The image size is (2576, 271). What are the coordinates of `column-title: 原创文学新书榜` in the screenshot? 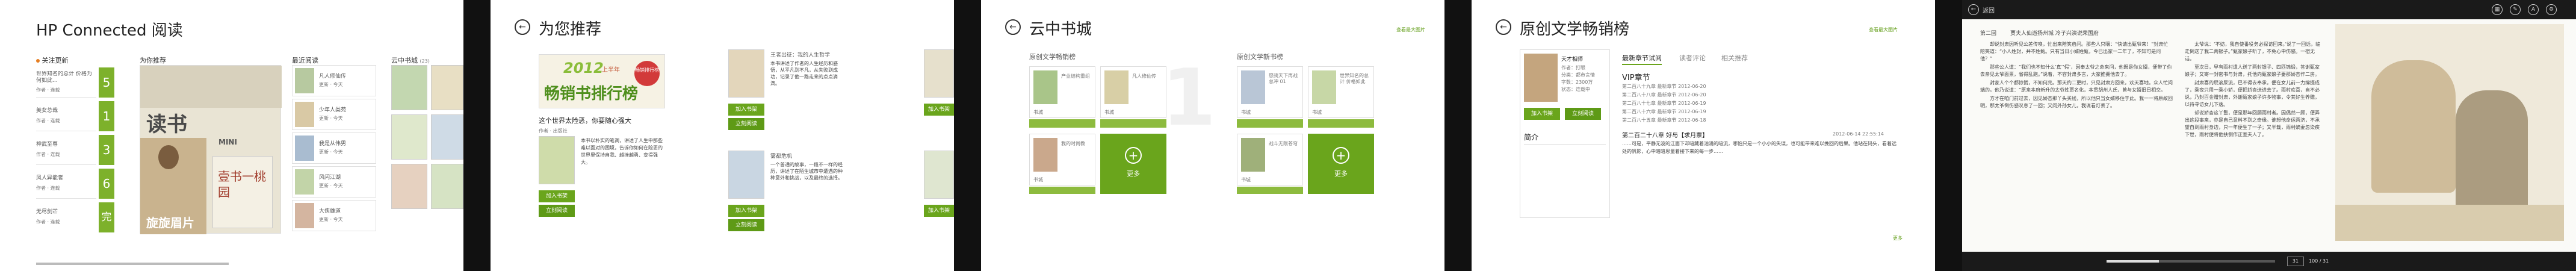 It's located at (1260, 56).